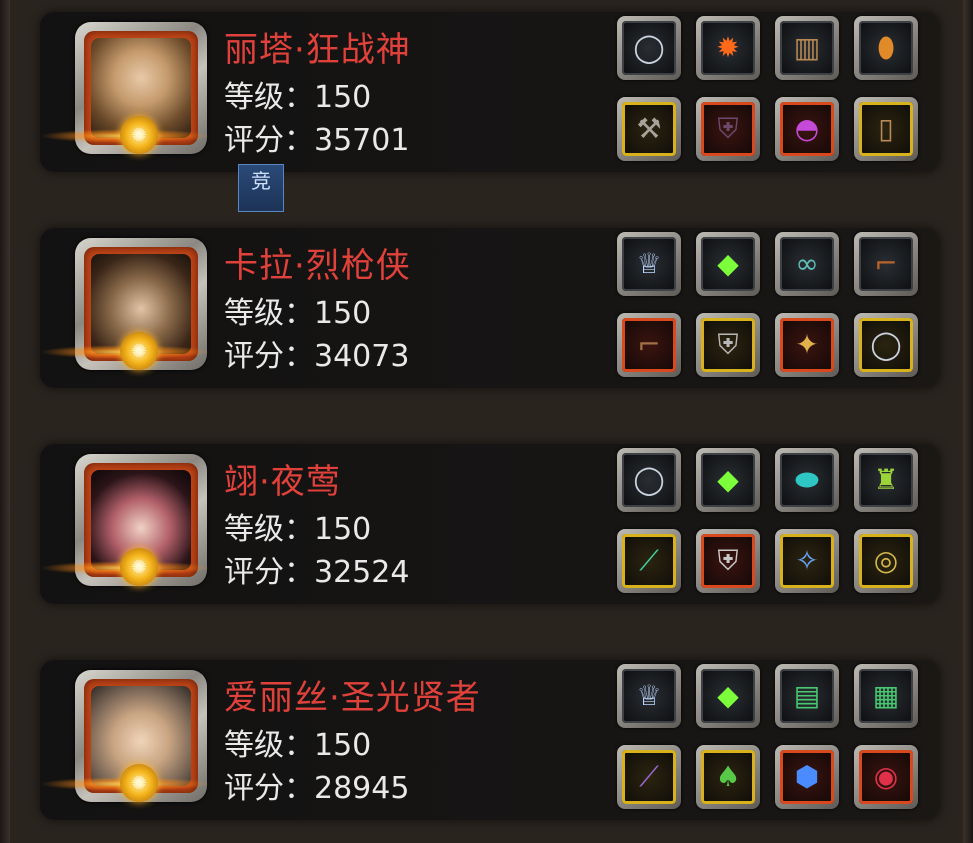  I want to click on slot-frame: ⬬, so click(807, 480).